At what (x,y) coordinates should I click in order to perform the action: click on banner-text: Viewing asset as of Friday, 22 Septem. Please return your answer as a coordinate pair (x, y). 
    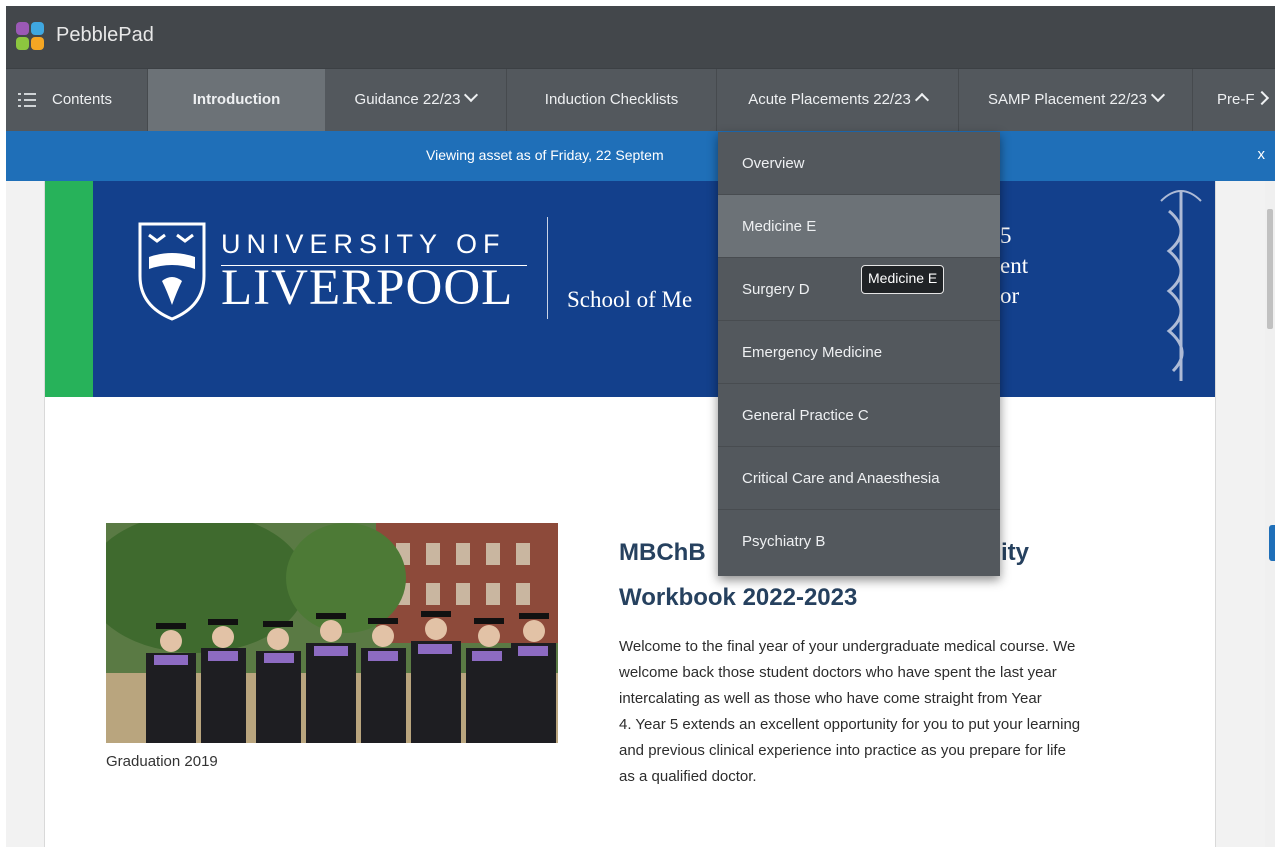
    Looking at the image, I should click on (545, 155).